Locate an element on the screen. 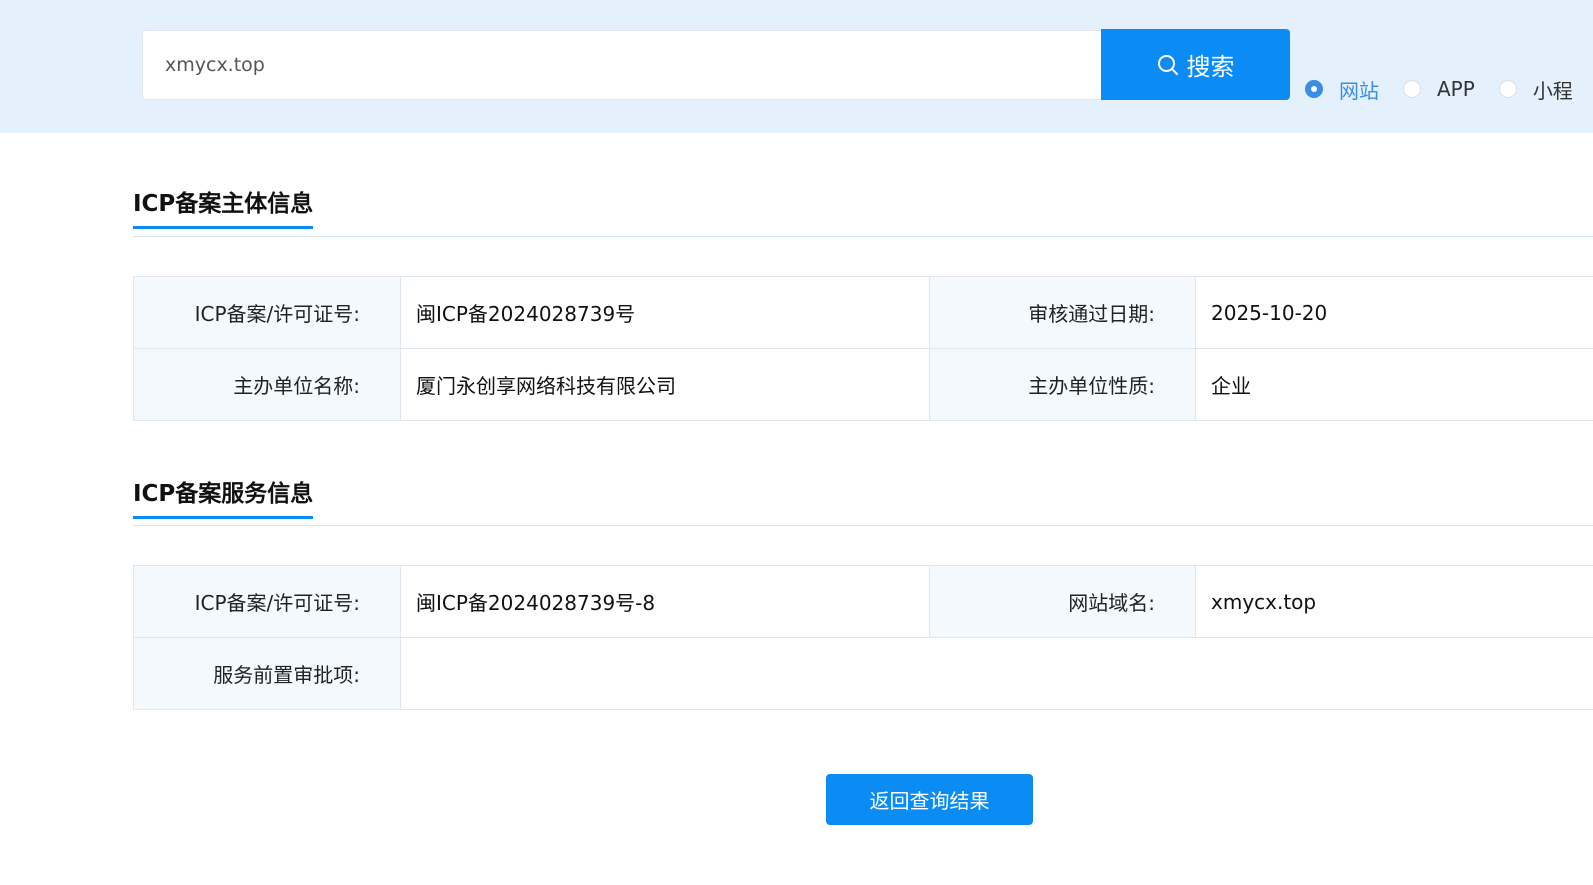 The height and width of the screenshot is (885, 1593). section-title-service-info: ICP备案服务信息 is located at coordinates (223, 496).